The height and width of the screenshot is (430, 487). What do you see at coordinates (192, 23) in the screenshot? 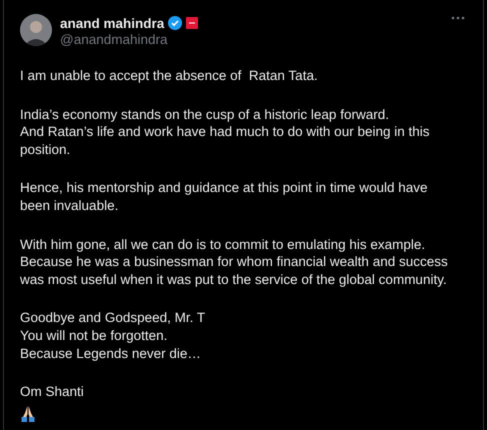
I see `affiliate-badge-icon` at bounding box center [192, 23].